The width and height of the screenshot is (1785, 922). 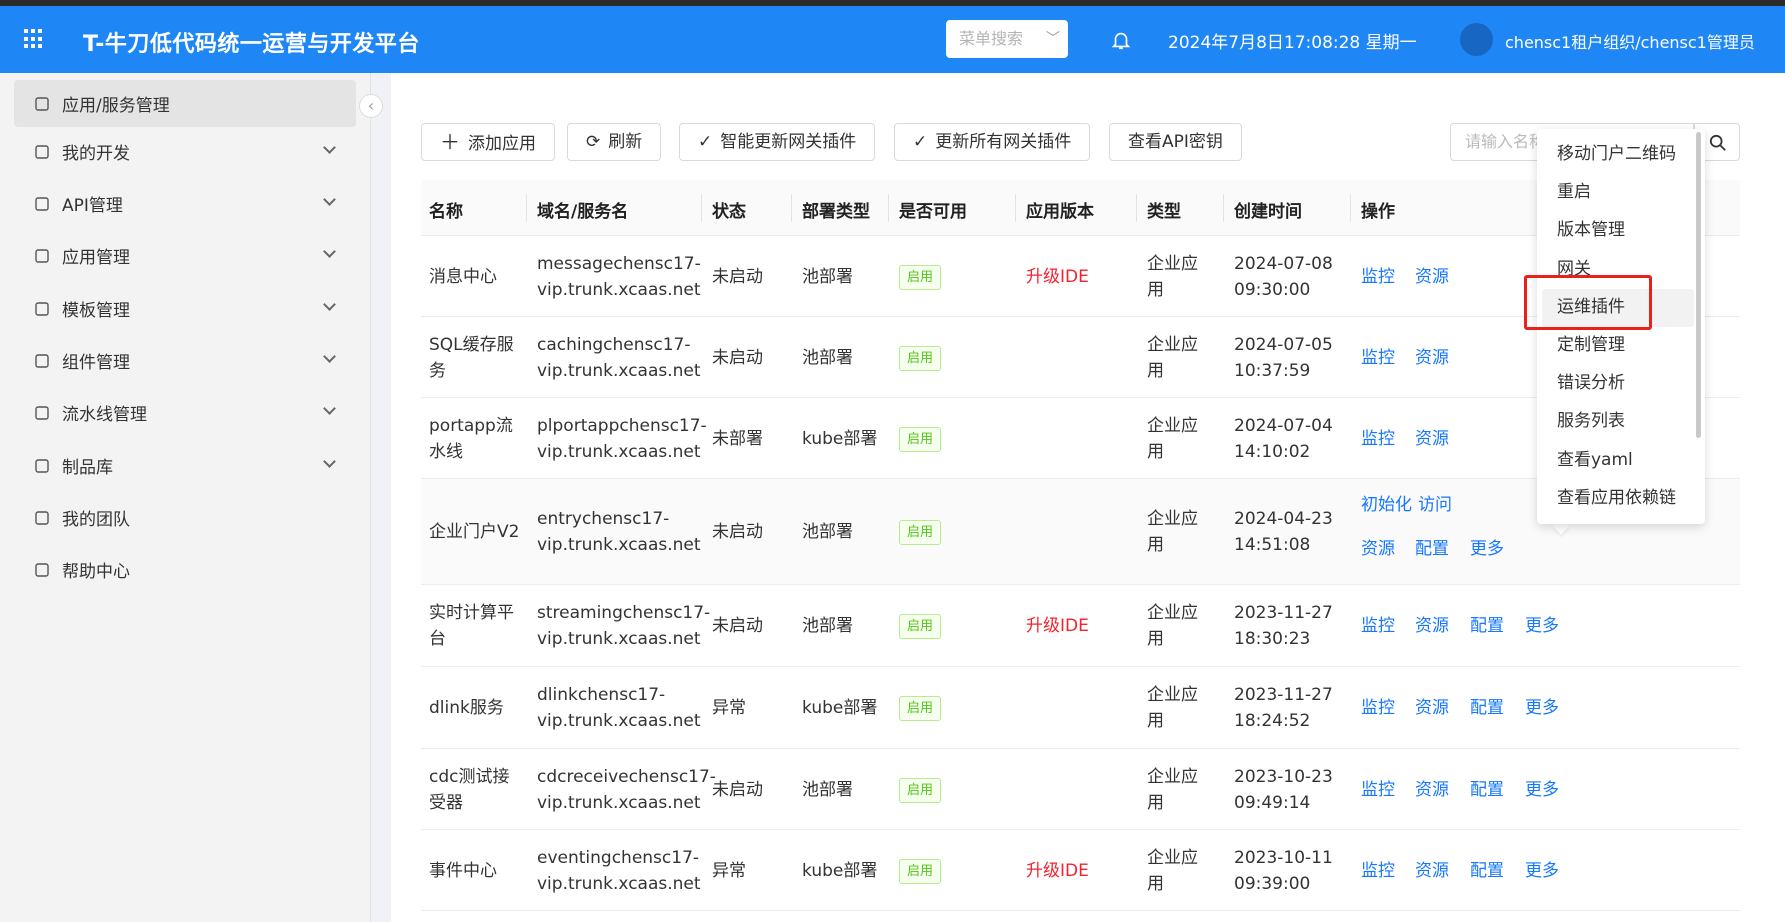 I want to click on app-name: dlink服务, so click(x=466, y=708).